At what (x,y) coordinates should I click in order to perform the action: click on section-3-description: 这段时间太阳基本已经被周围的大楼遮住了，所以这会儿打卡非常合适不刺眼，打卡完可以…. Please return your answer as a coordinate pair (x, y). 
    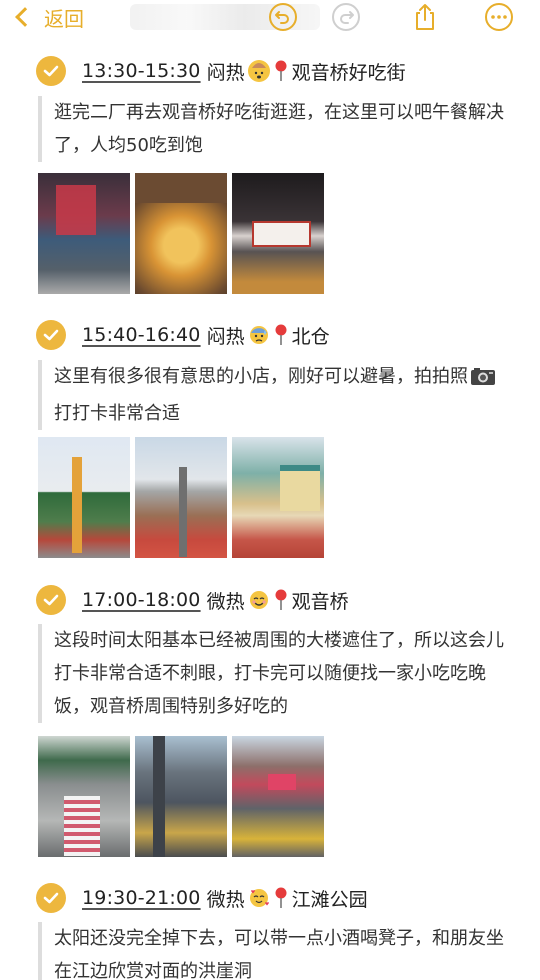
    Looking at the image, I should click on (273, 673).